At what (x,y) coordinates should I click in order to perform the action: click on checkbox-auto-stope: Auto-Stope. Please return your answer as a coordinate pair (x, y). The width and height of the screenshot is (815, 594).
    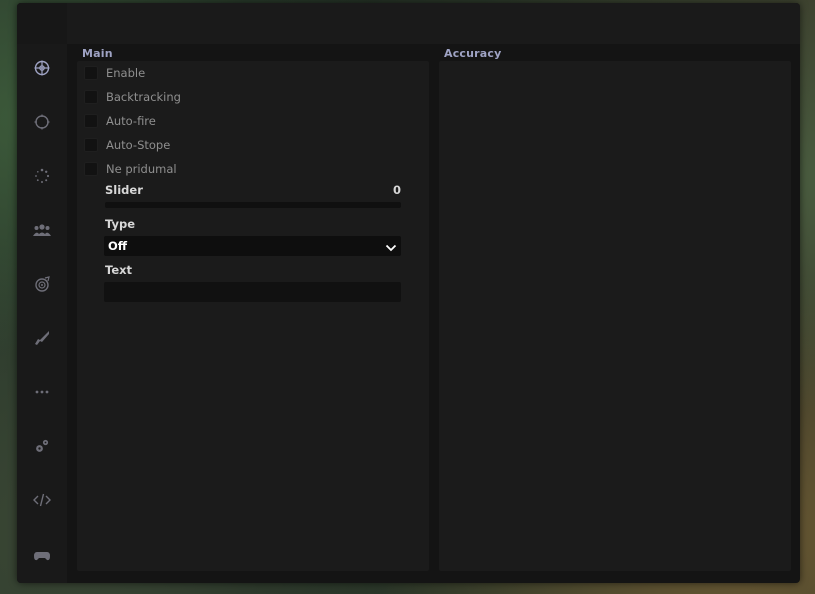
    Looking at the image, I should click on (127, 145).